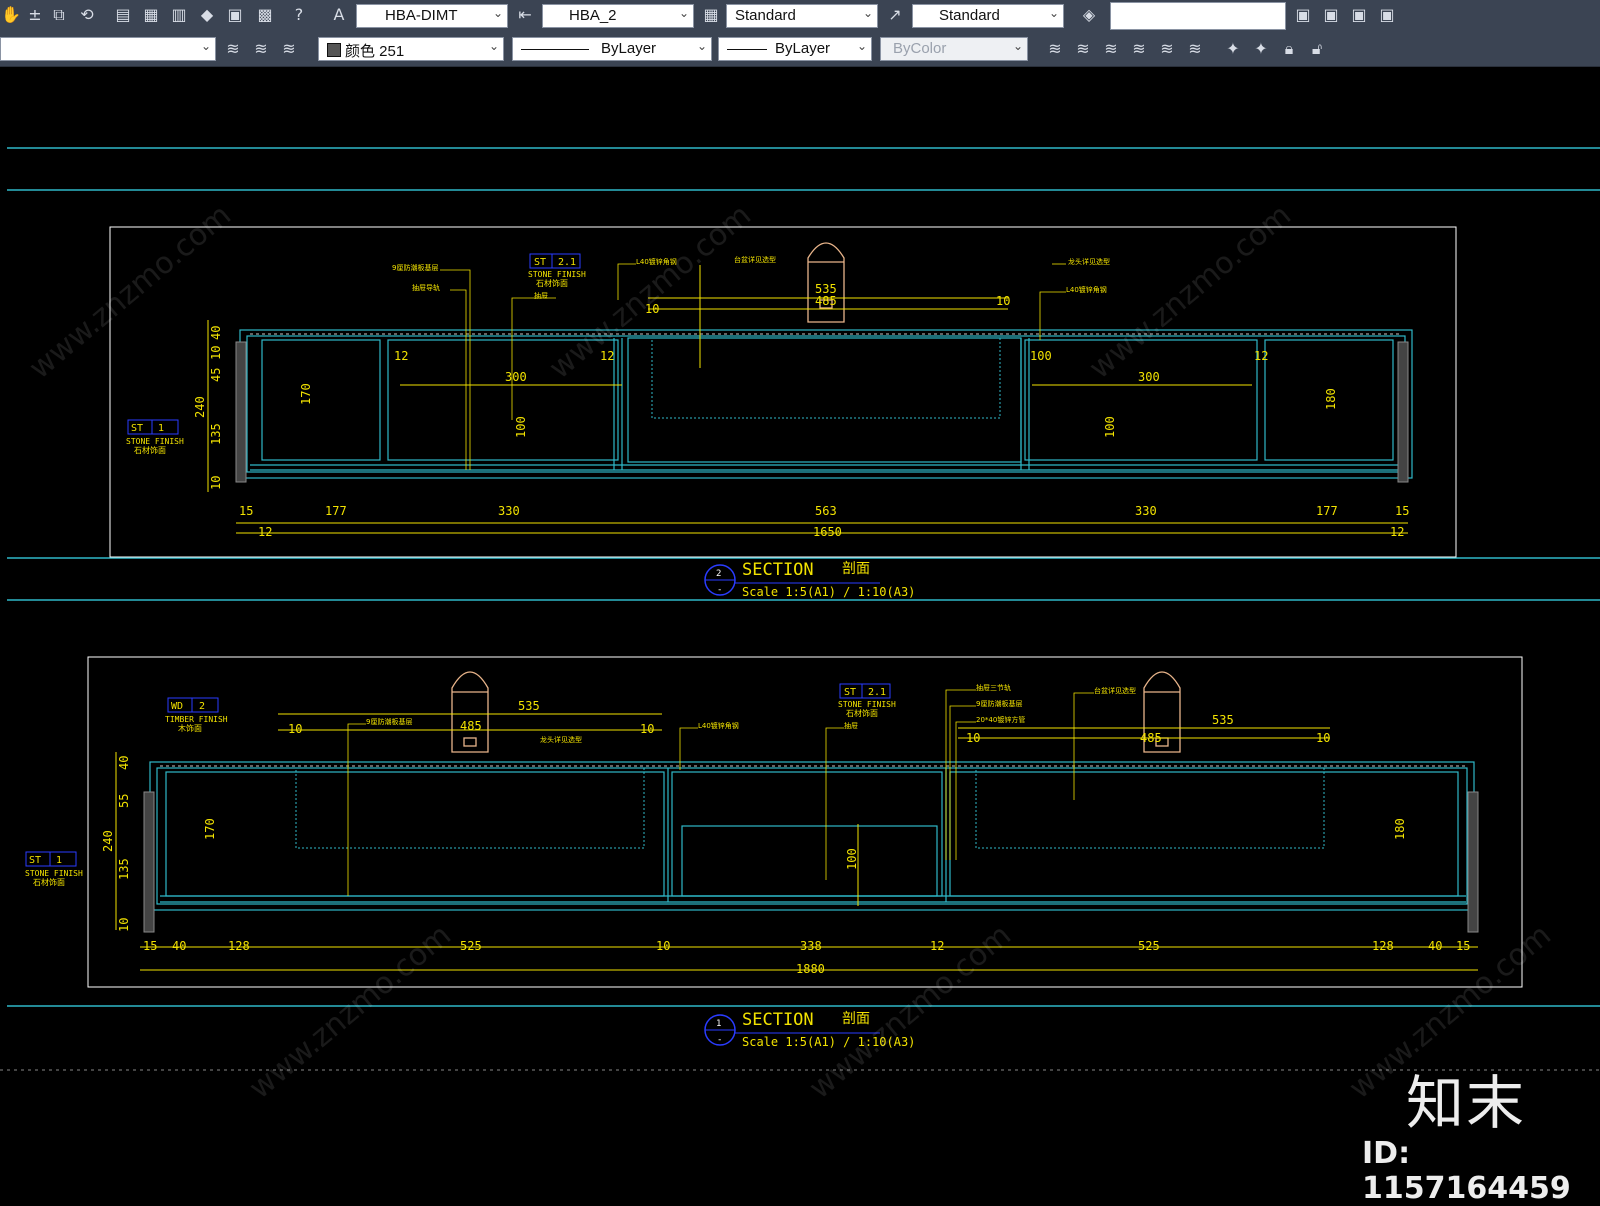  What do you see at coordinates (802, 16) in the screenshot?
I see `tablestyle-select: Standard ⌄` at bounding box center [802, 16].